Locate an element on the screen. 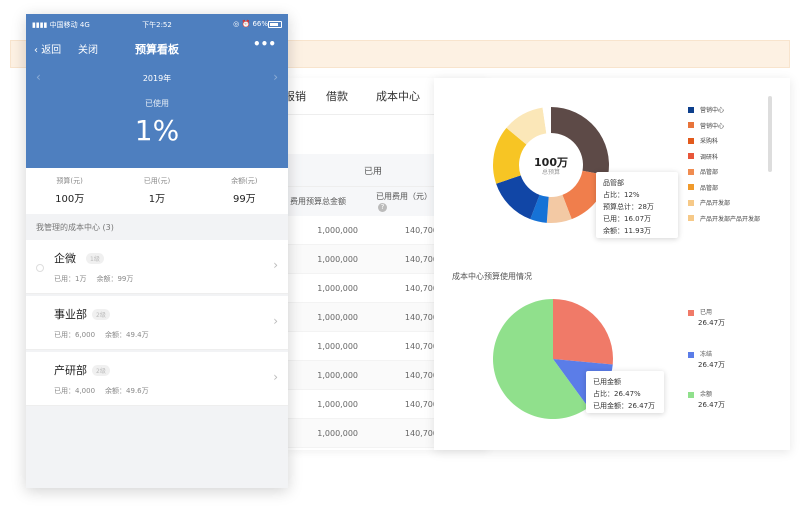  legend-label: 产品开发部产品开发部 is located at coordinates (730, 219).